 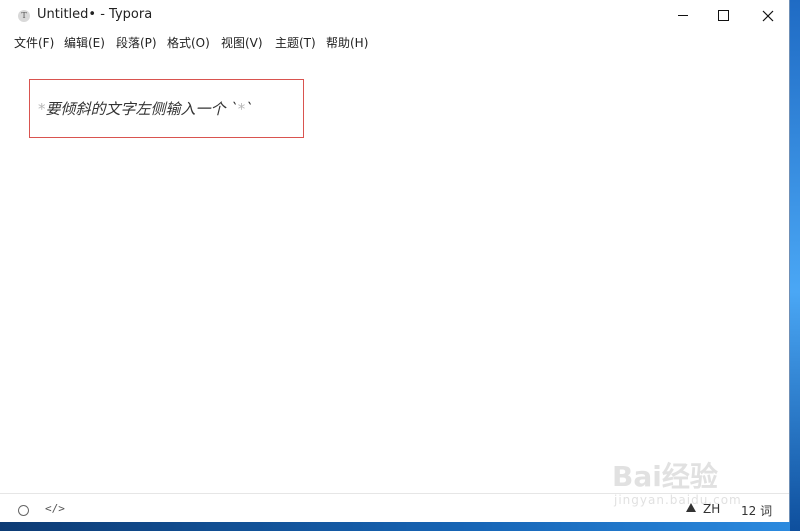 I want to click on warning-icon, so click(x=691, y=507).